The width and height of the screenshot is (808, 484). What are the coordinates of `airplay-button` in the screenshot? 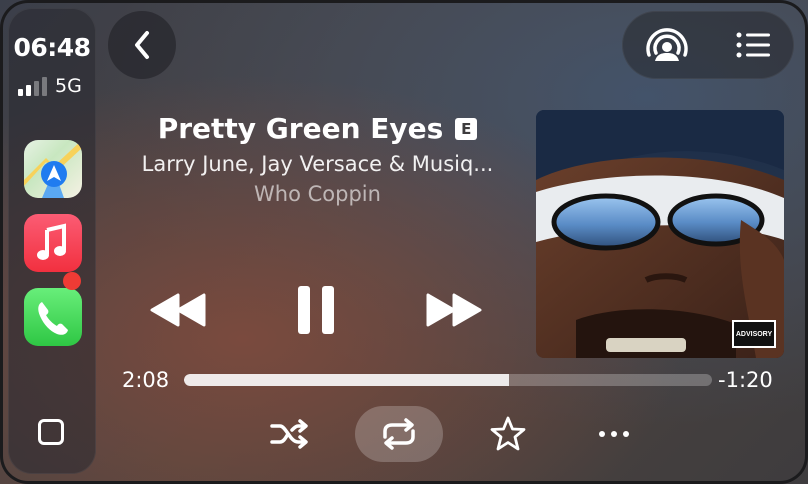 It's located at (667, 45).